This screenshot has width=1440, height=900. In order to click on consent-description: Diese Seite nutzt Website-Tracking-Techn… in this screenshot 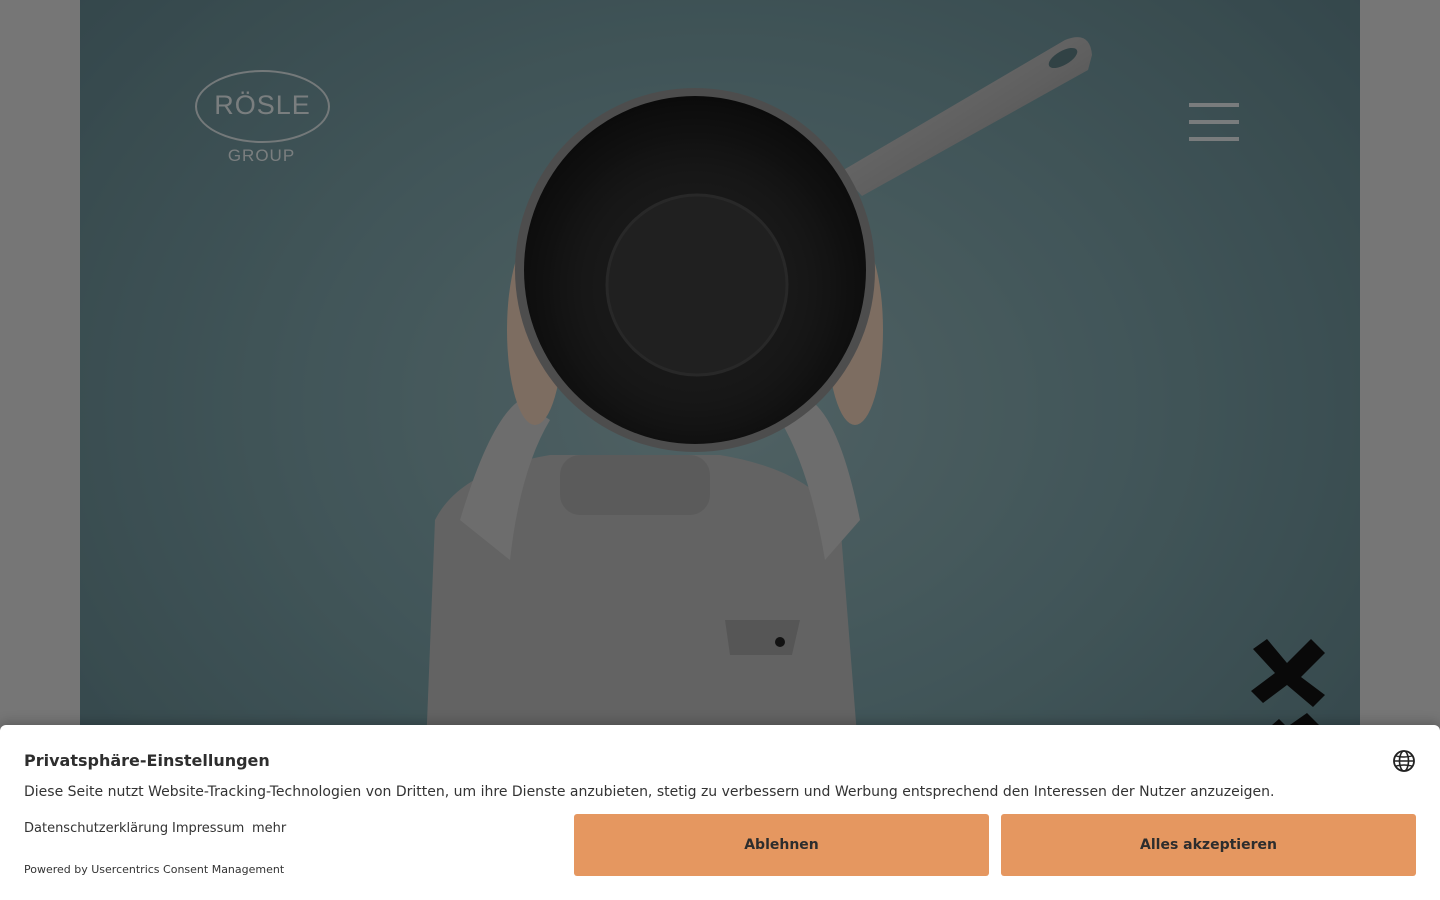, I will do `click(649, 792)`.